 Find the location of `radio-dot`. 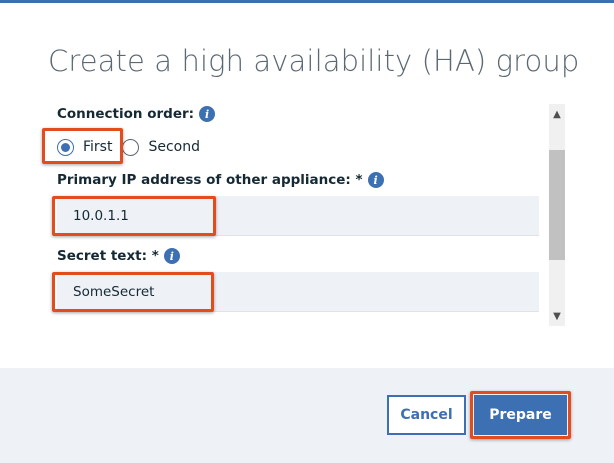

radio-dot is located at coordinates (65, 147).